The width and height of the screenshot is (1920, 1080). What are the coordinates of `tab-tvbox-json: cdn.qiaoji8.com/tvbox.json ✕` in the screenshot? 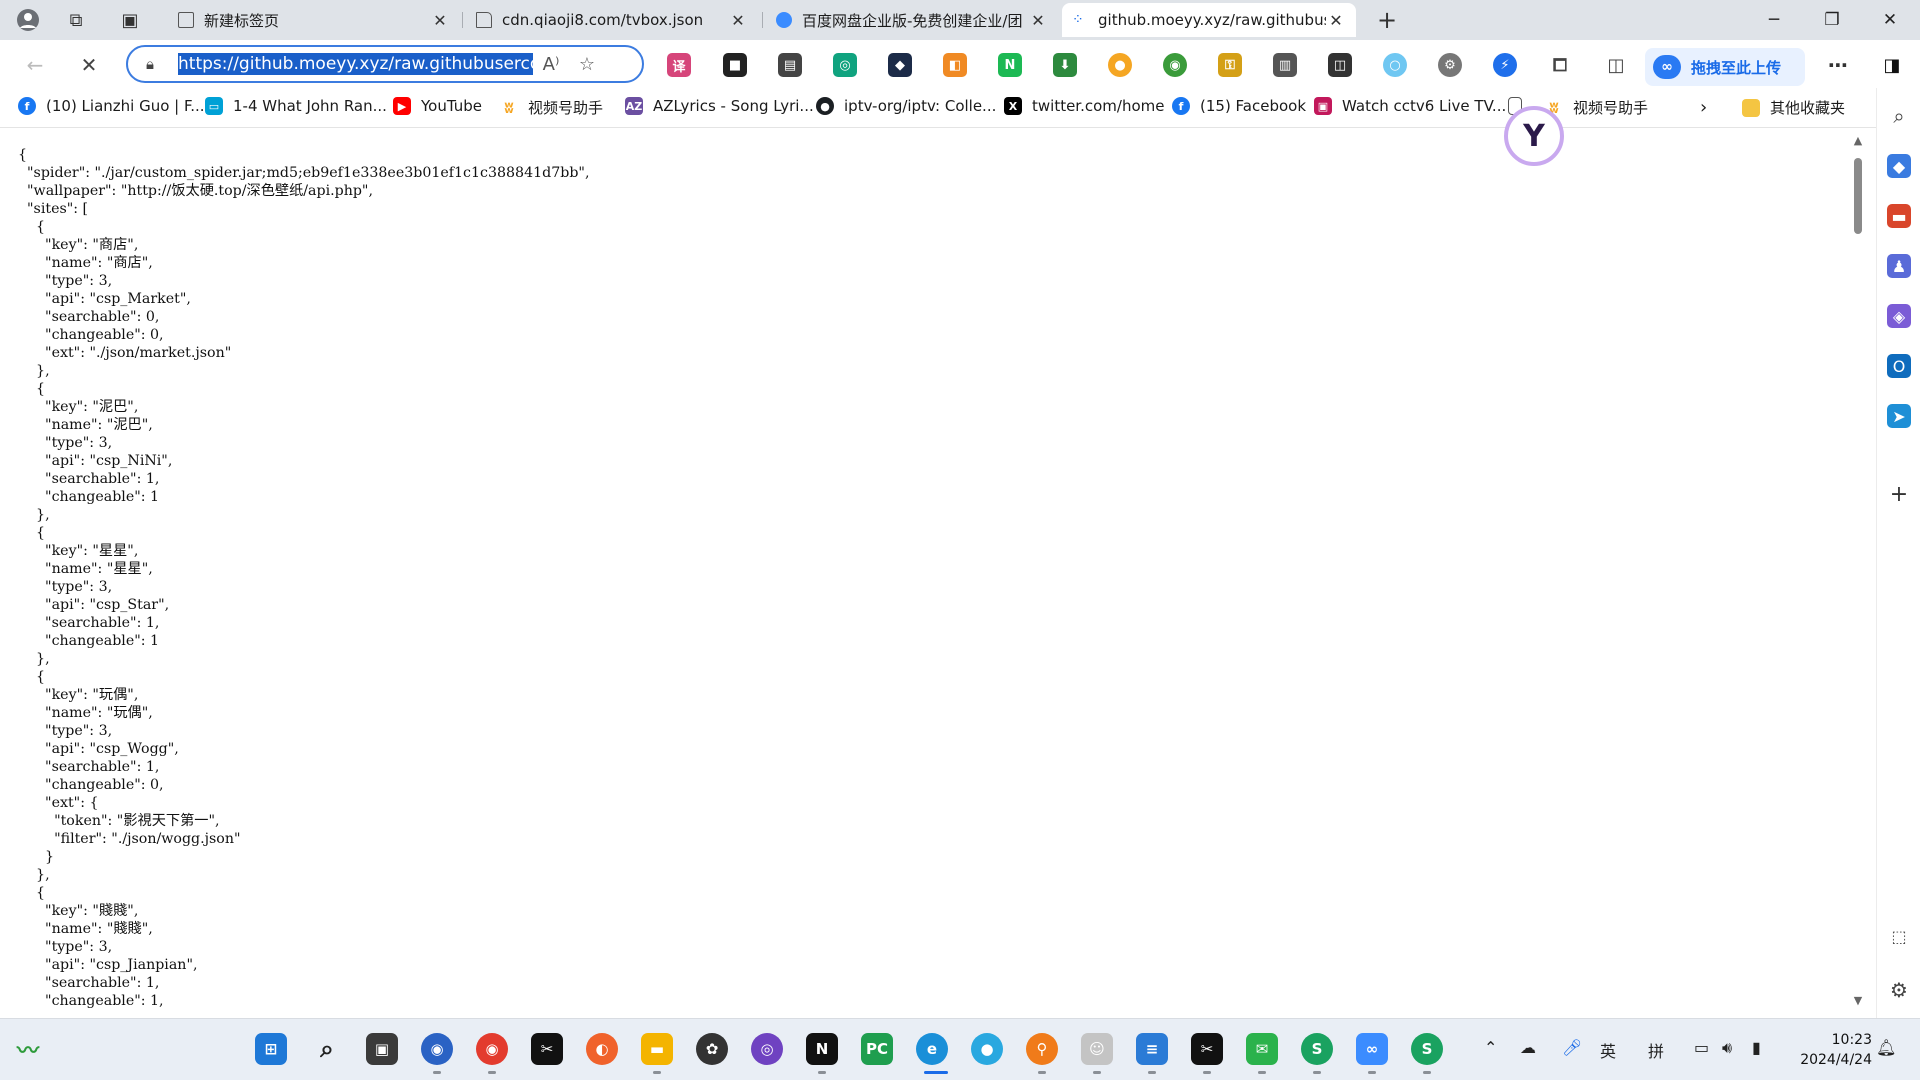 It's located at (612, 20).